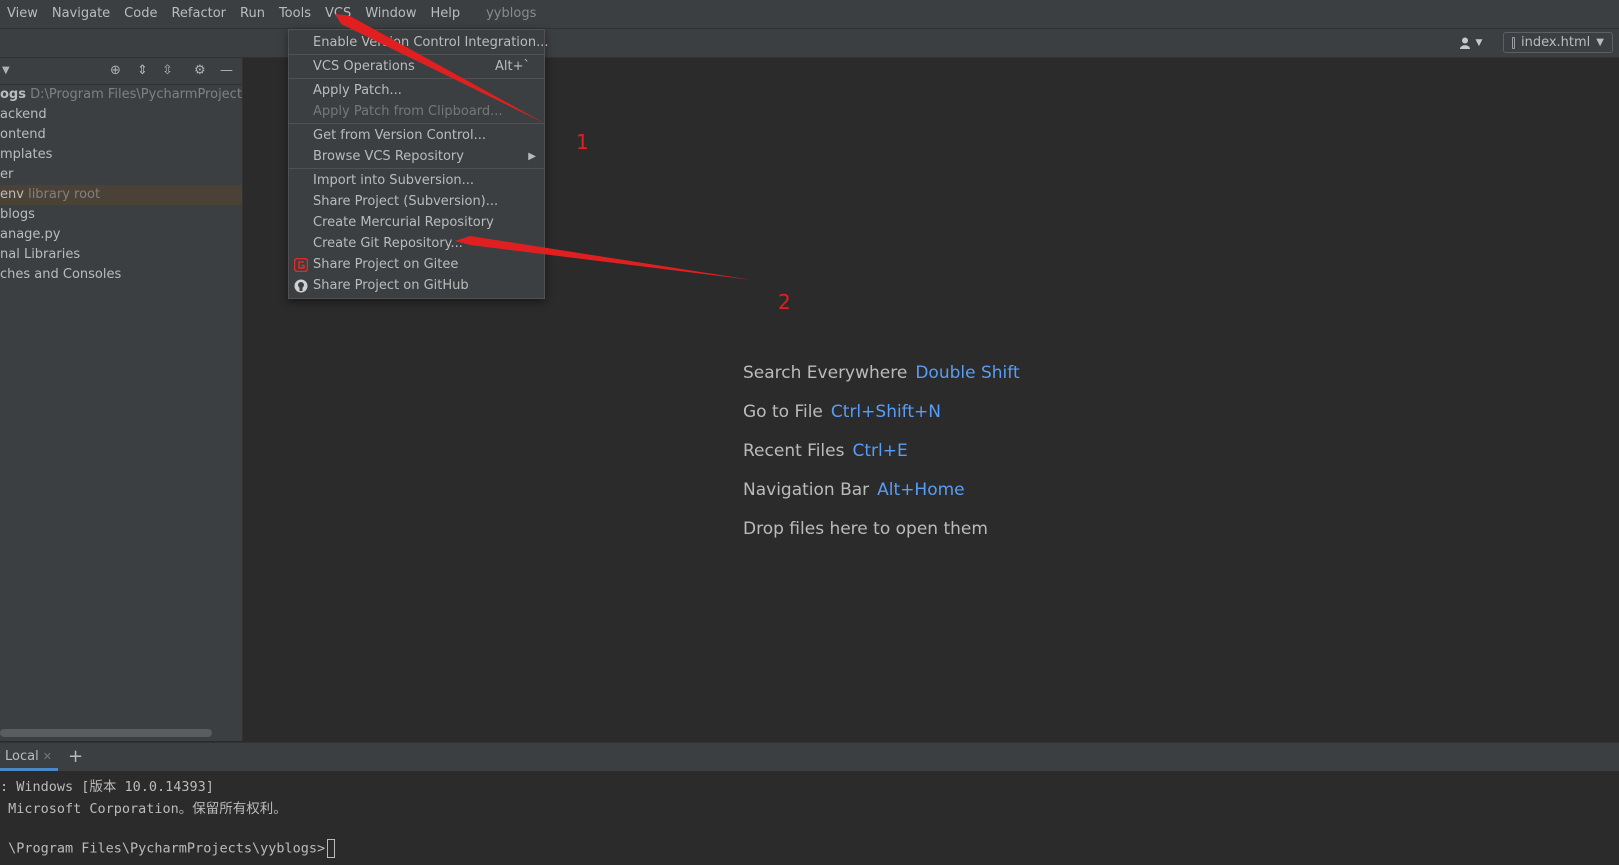 This screenshot has width=1619, height=865. What do you see at coordinates (47, 756) in the screenshot?
I see `close-icon: ✕` at bounding box center [47, 756].